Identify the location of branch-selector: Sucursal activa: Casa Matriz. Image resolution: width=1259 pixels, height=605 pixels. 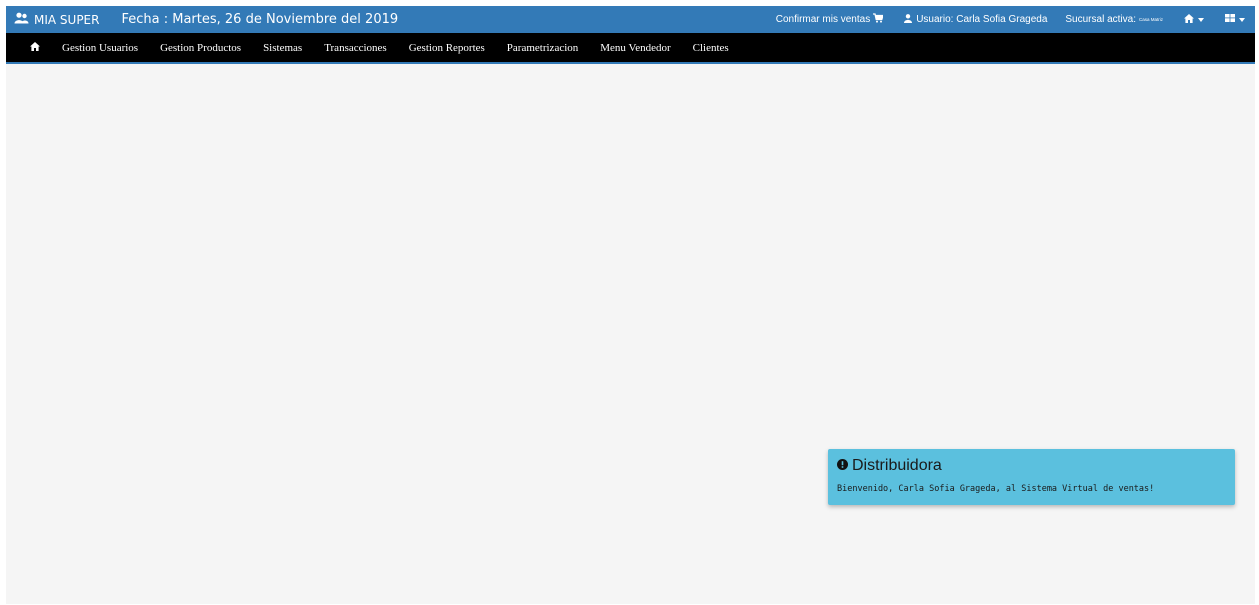
(1114, 19).